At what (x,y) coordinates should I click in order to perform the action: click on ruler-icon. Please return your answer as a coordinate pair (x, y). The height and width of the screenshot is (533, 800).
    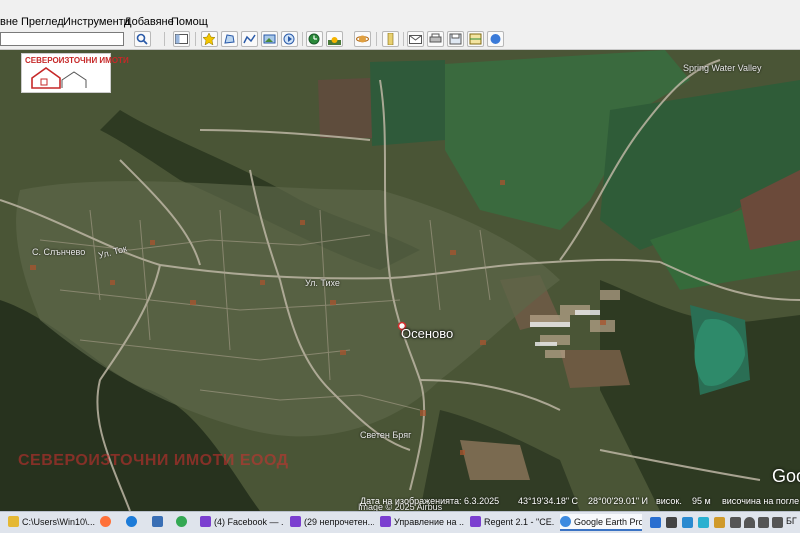
    Looking at the image, I should click on (390, 39).